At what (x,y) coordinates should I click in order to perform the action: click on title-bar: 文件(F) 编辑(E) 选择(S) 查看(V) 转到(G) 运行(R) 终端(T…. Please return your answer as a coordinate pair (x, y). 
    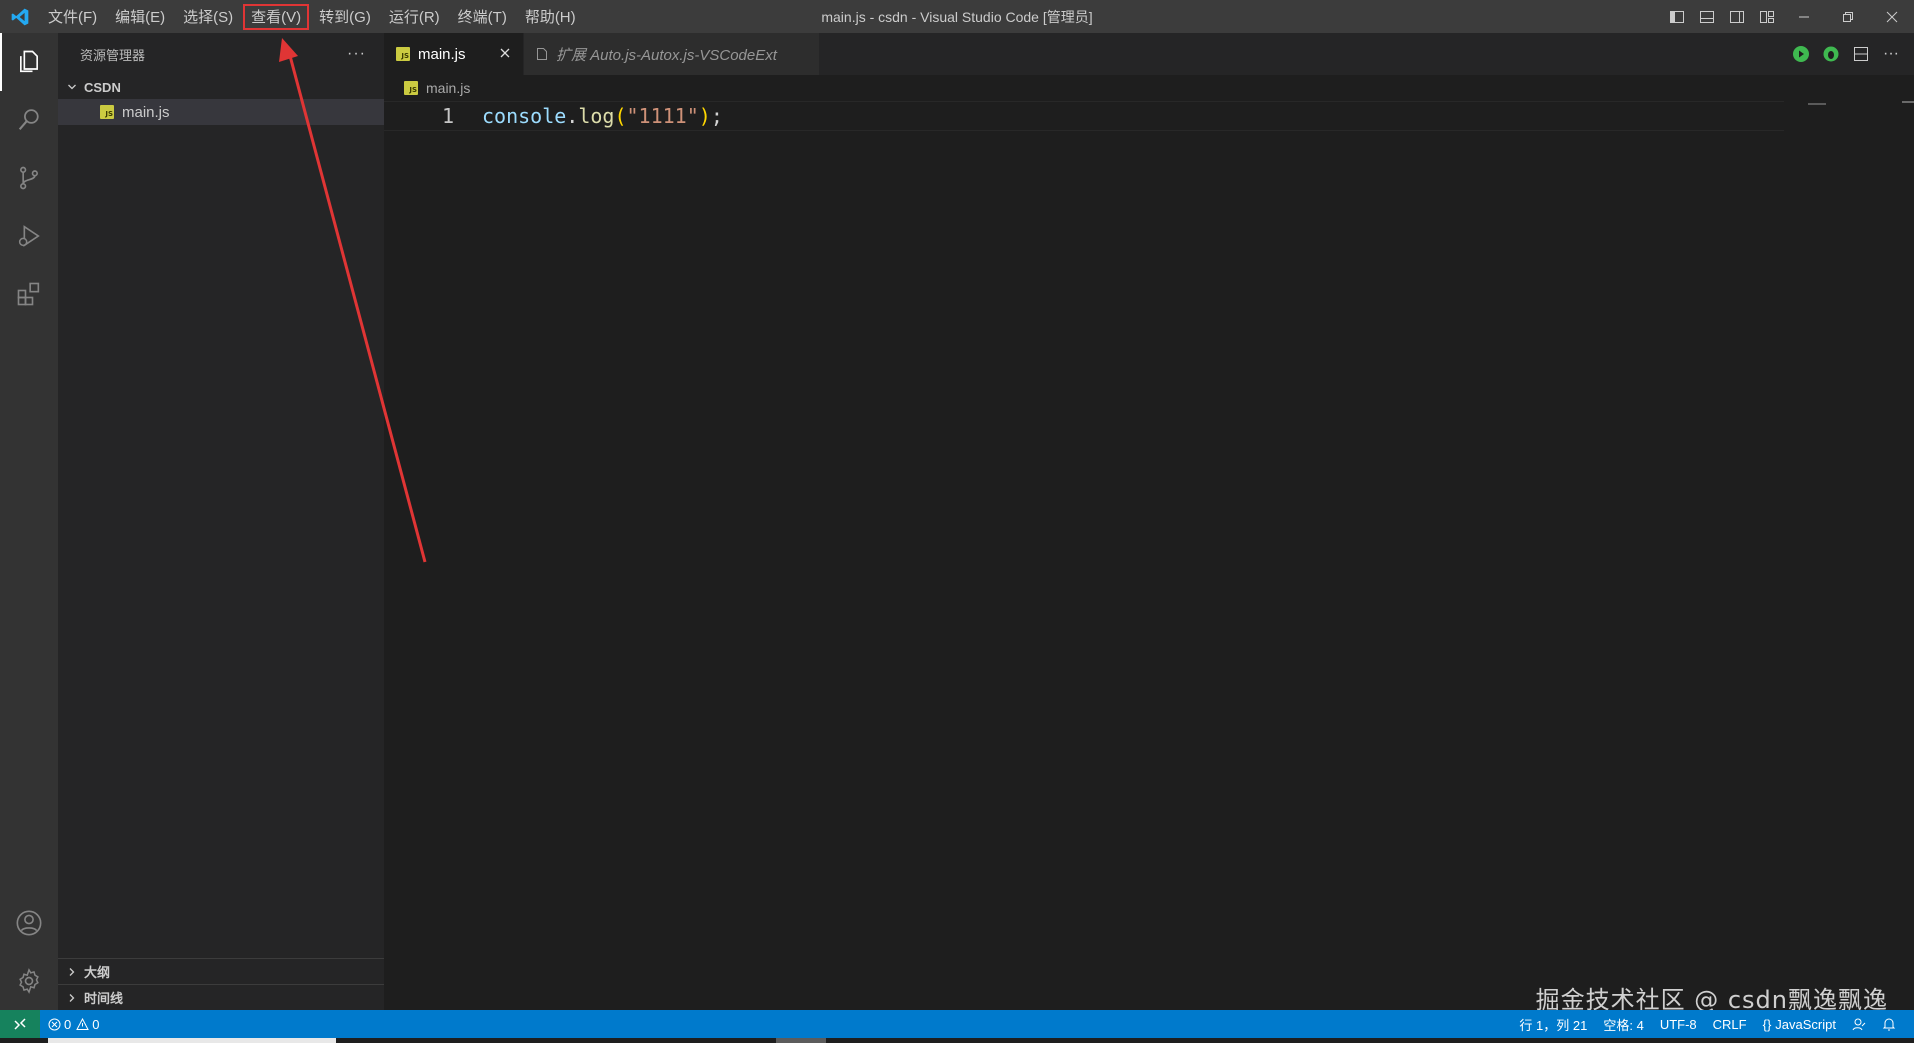
    Looking at the image, I should click on (957, 16).